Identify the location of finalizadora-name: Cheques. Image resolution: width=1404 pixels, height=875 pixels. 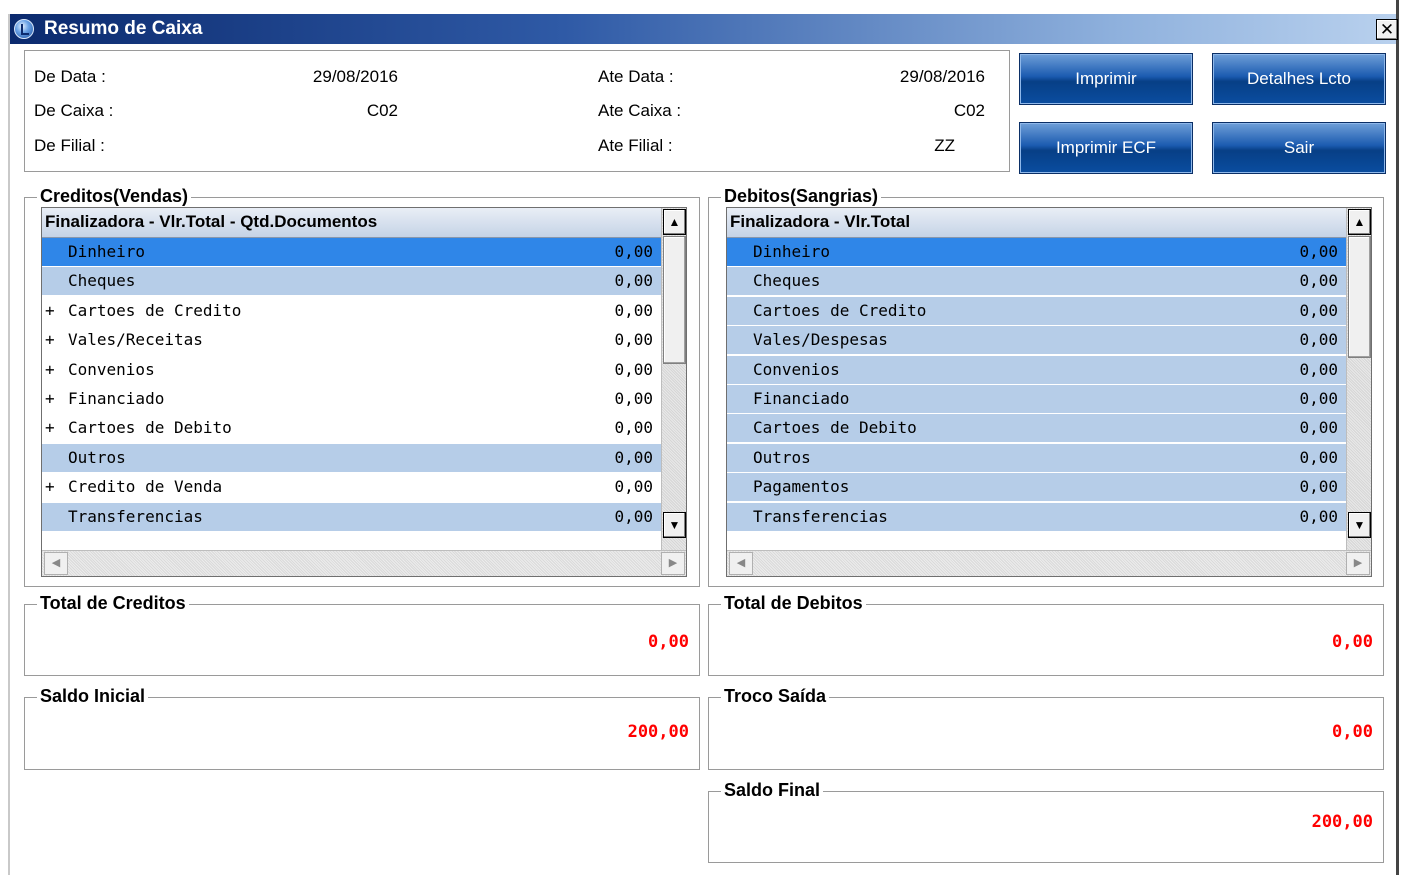
(787, 281).